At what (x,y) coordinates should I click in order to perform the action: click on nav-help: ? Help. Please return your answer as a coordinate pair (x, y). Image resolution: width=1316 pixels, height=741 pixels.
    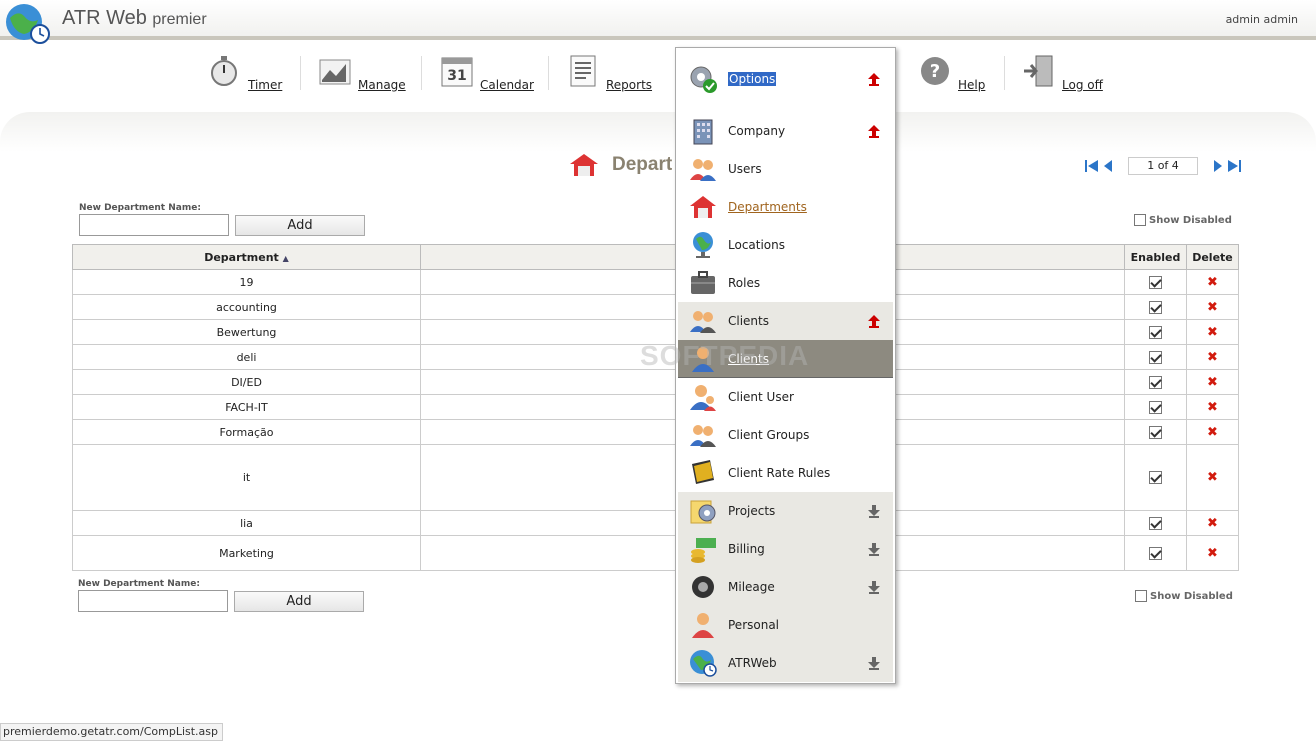
    Looking at the image, I should click on (951, 79).